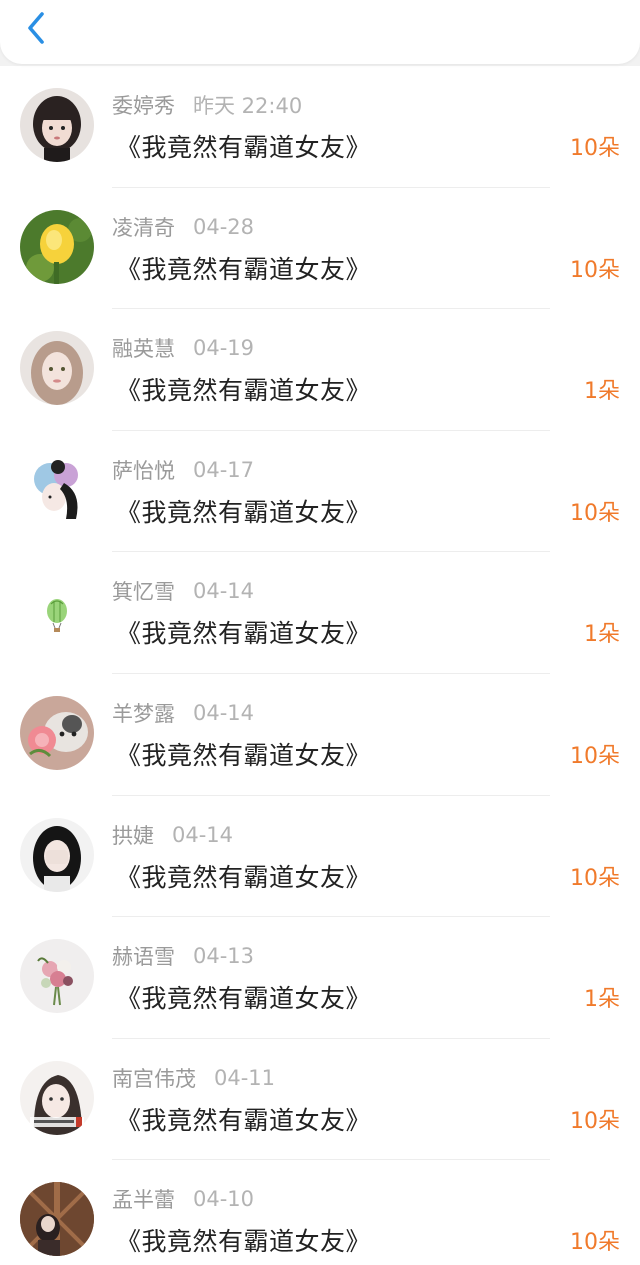 This screenshot has height=1265, width=640. Describe the element at coordinates (245, 1077) in the screenshot. I see `timestamp: 04-11` at that location.